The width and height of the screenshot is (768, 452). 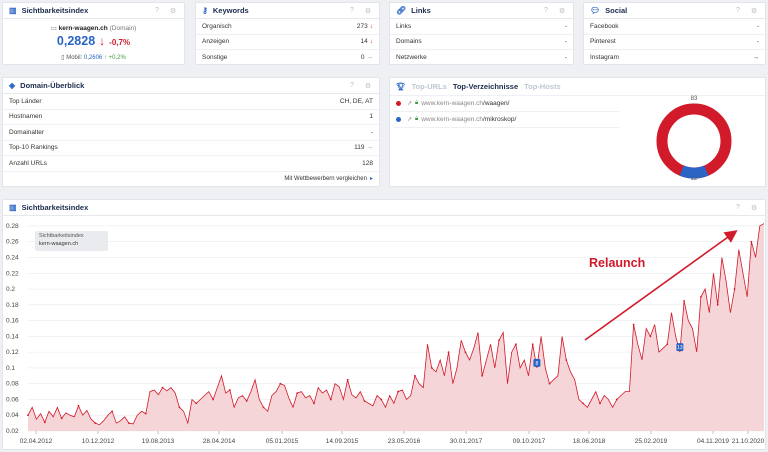 I want to click on links-row: Netzwerke -, so click(x=481, y=58).